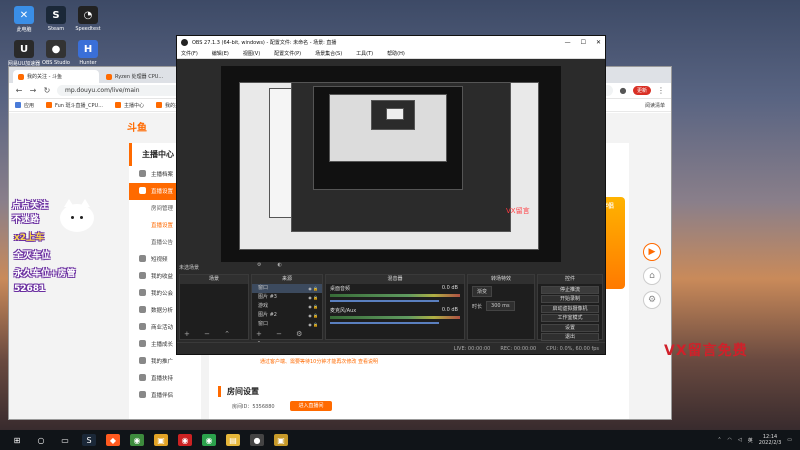 The width and height of the screenshot is (800, 450). What do you see at coordinates (113, 440) in the screenshot?
I see `game-icon: ◆` at bounding box center [113, 440].